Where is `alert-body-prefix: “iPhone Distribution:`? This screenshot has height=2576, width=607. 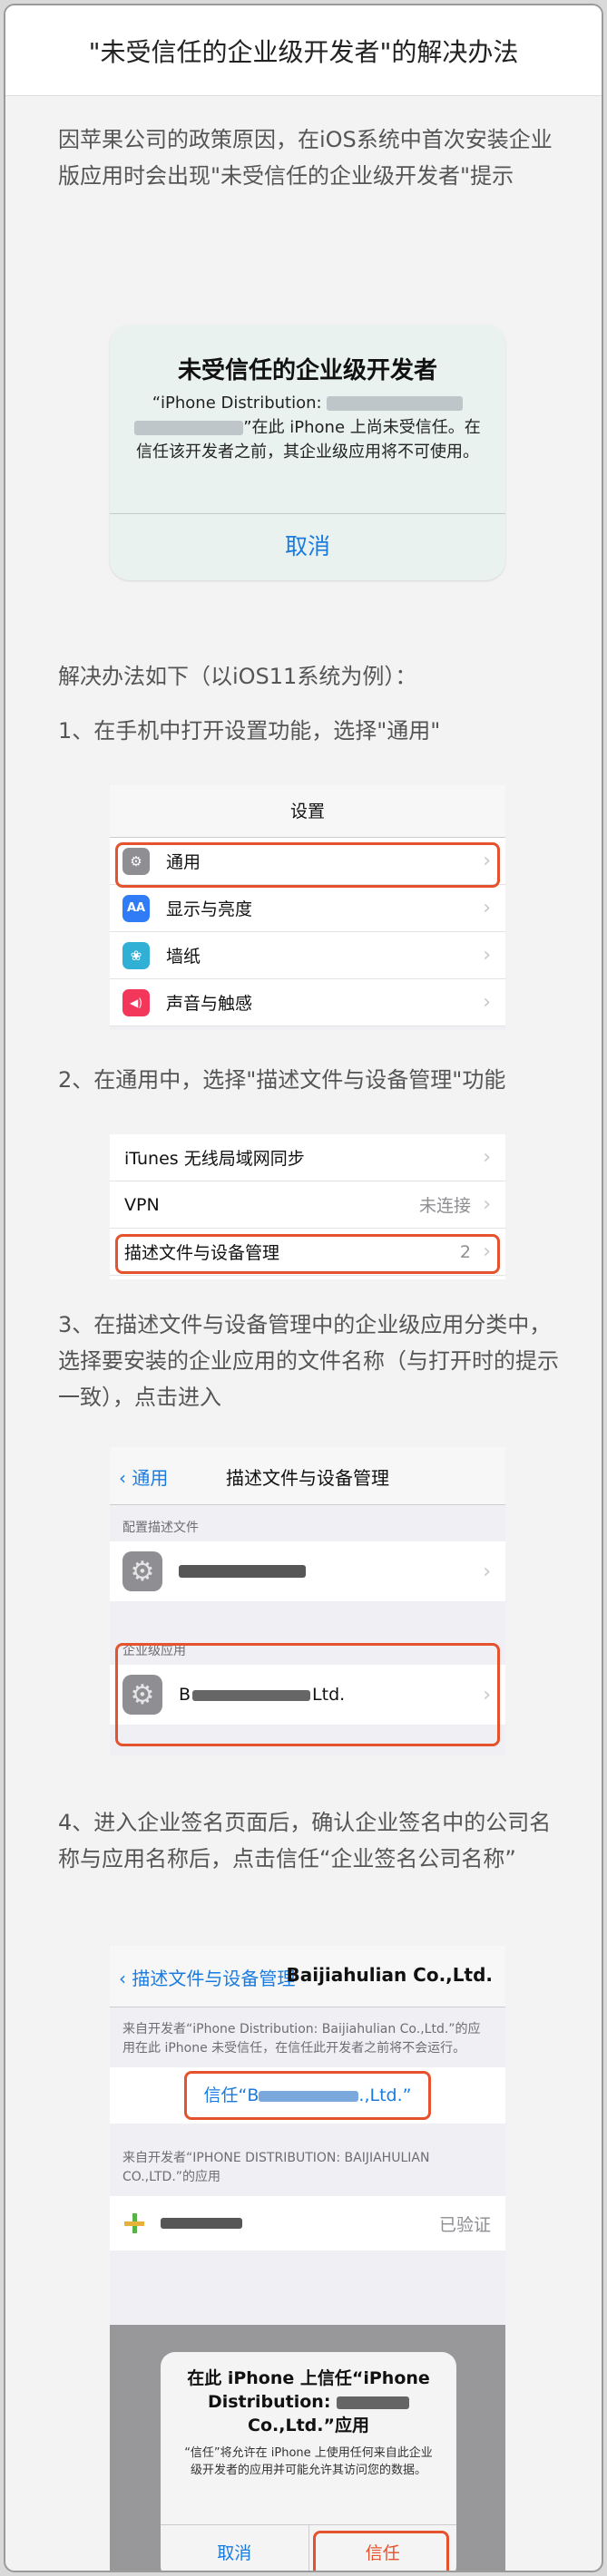 alert-body-prefix: “iPhone Distribution: is located at coordinates (240, 403).